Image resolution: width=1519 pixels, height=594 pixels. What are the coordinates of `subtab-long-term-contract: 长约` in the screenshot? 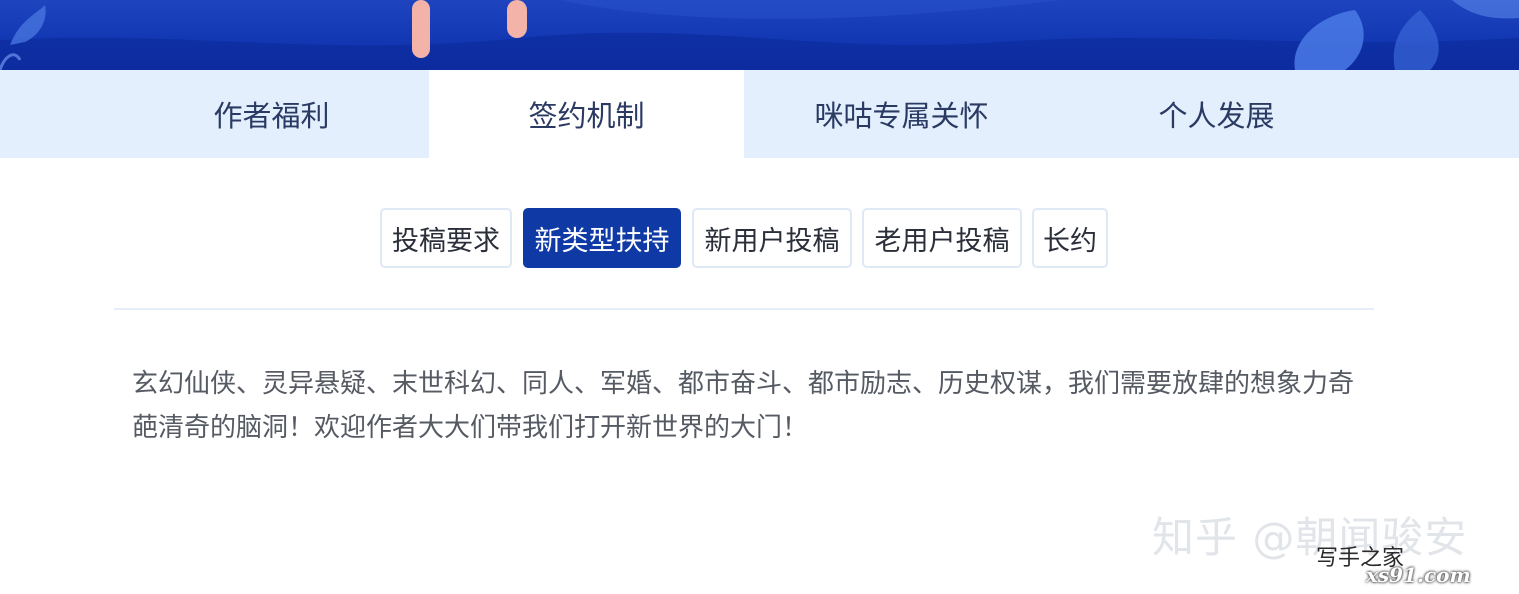 It's located at (1070, 238).